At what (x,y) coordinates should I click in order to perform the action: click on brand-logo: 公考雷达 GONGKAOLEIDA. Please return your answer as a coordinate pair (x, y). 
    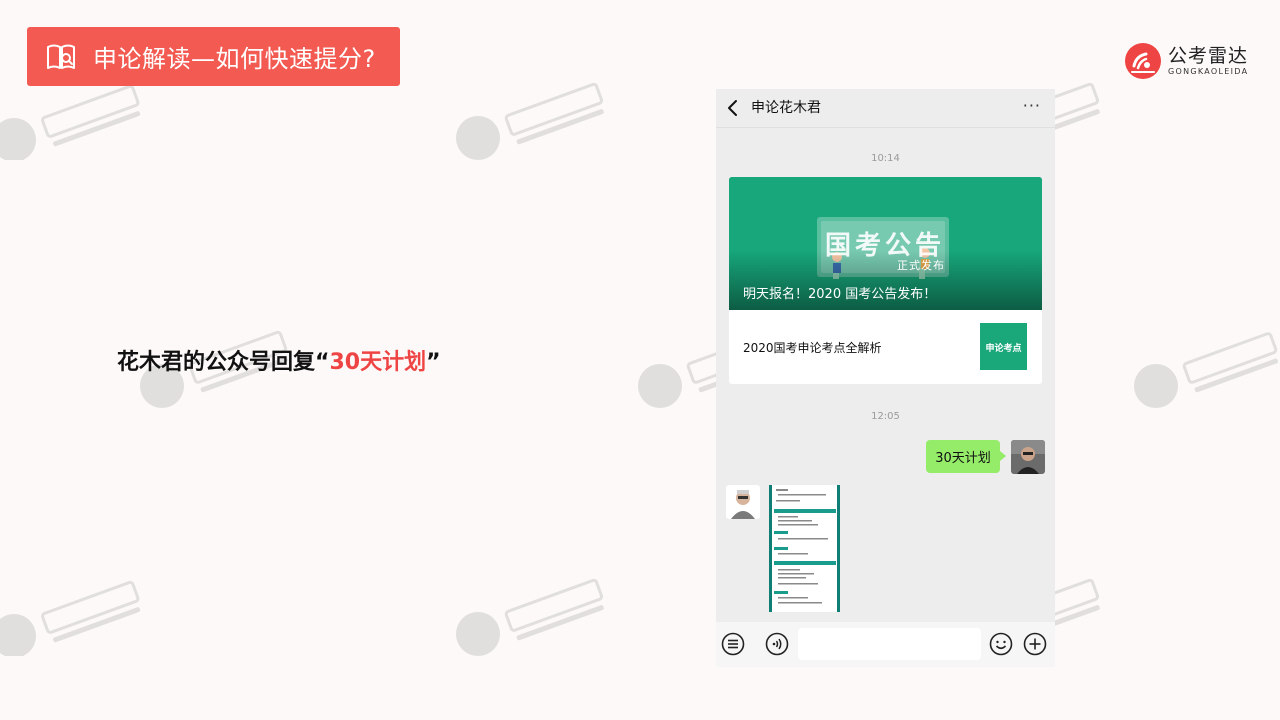
    Looking at the image, I should click on (1186, 61).